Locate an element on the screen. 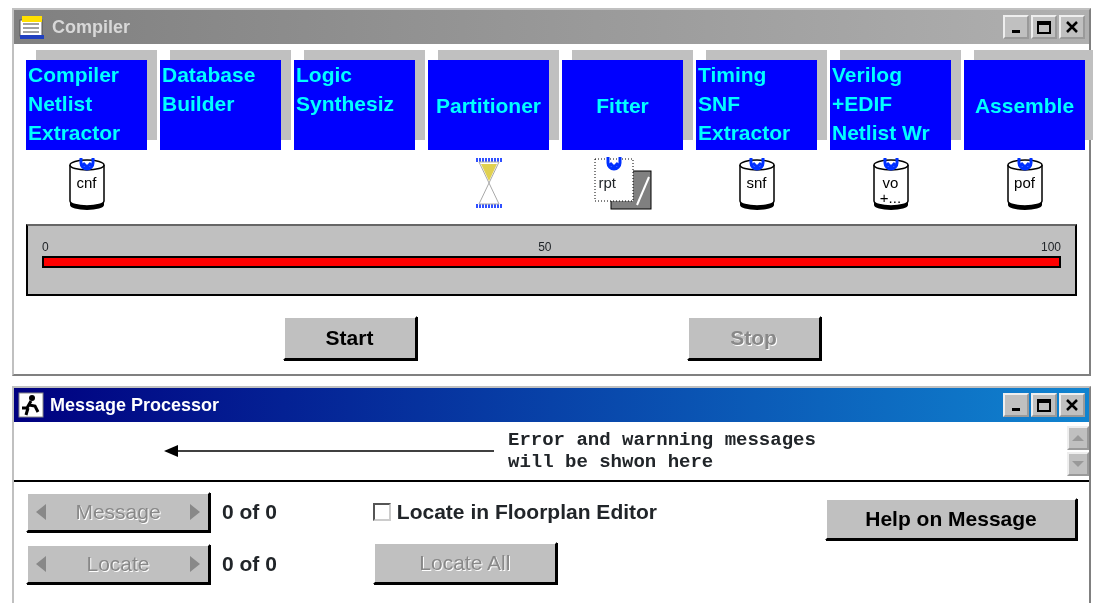 The image size is (1093, 603). tick-label: 0 is located at coordinates (45, 247).